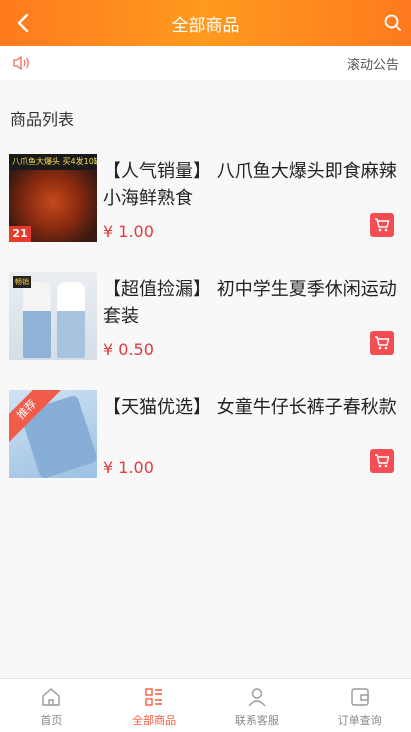  What do you see at coordinates (252, 421) in the screenshot?
I see `product-name: 【天猫优选】 女童牛仔长裤子春秋款` at bounding box center [252, 421].